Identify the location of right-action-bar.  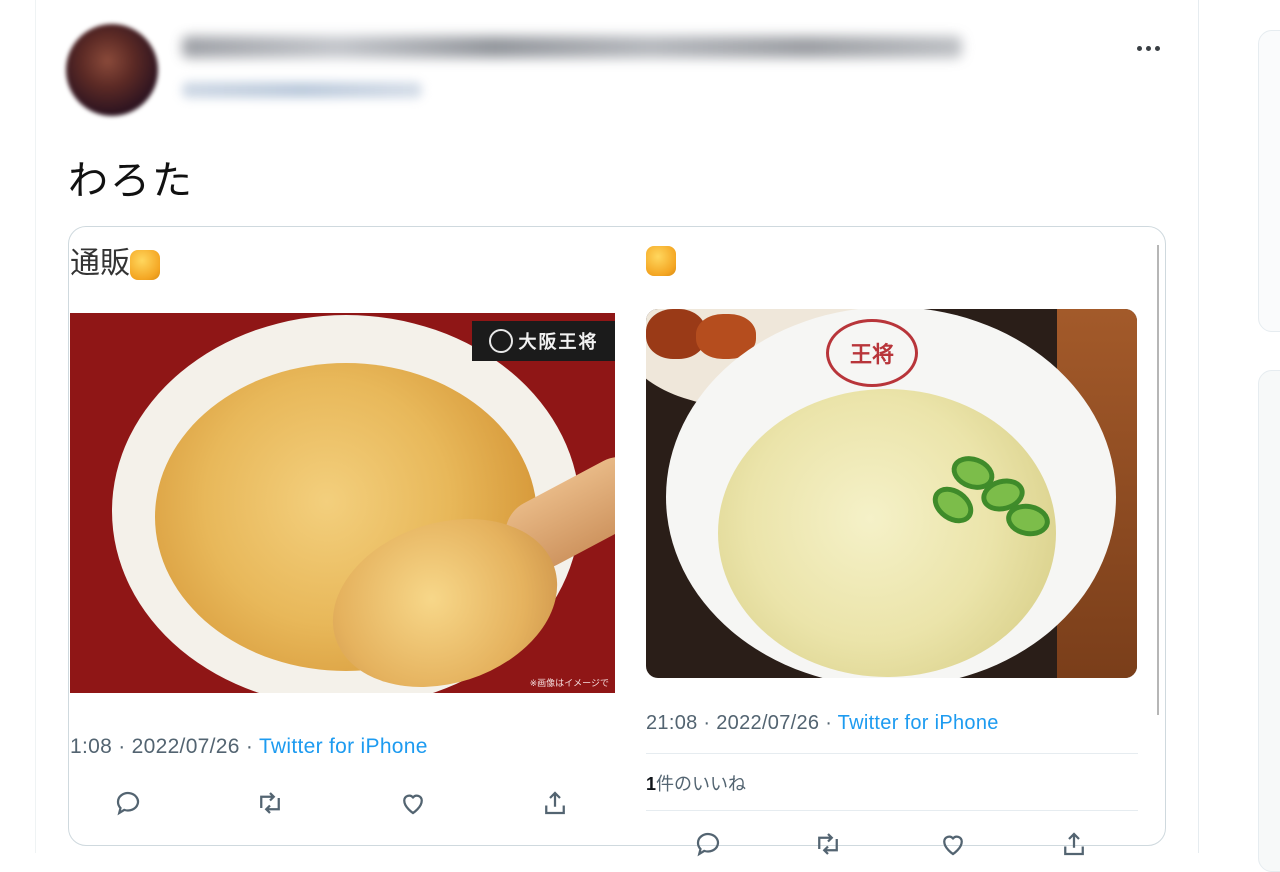
(890, 841).